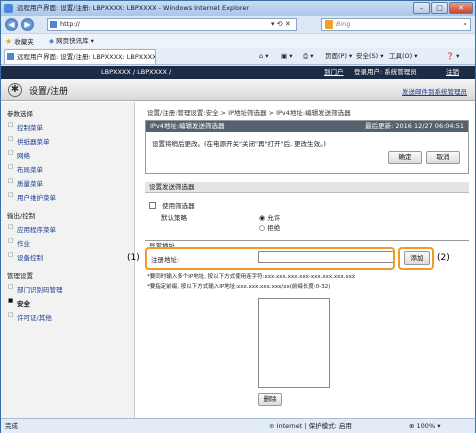 The height and width of the screenshot is (433, 476). Describe the element at coordinates (249, 113) in the screenshot. I see `breadcrumb: 设置/注册:管理设置:安全 > IP地址筛选器 > IPv4地址:编辑发送筛选器` at that location.